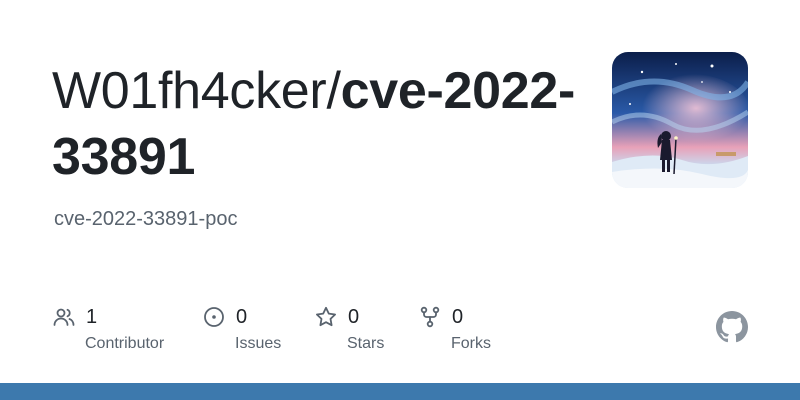 The height and width of the screenshot is (400, 800). What do you see at coordinates (196, 91) in the screenshot?
I see `repo-owner: W01fh4cker/` at bounding box center [196, 91].